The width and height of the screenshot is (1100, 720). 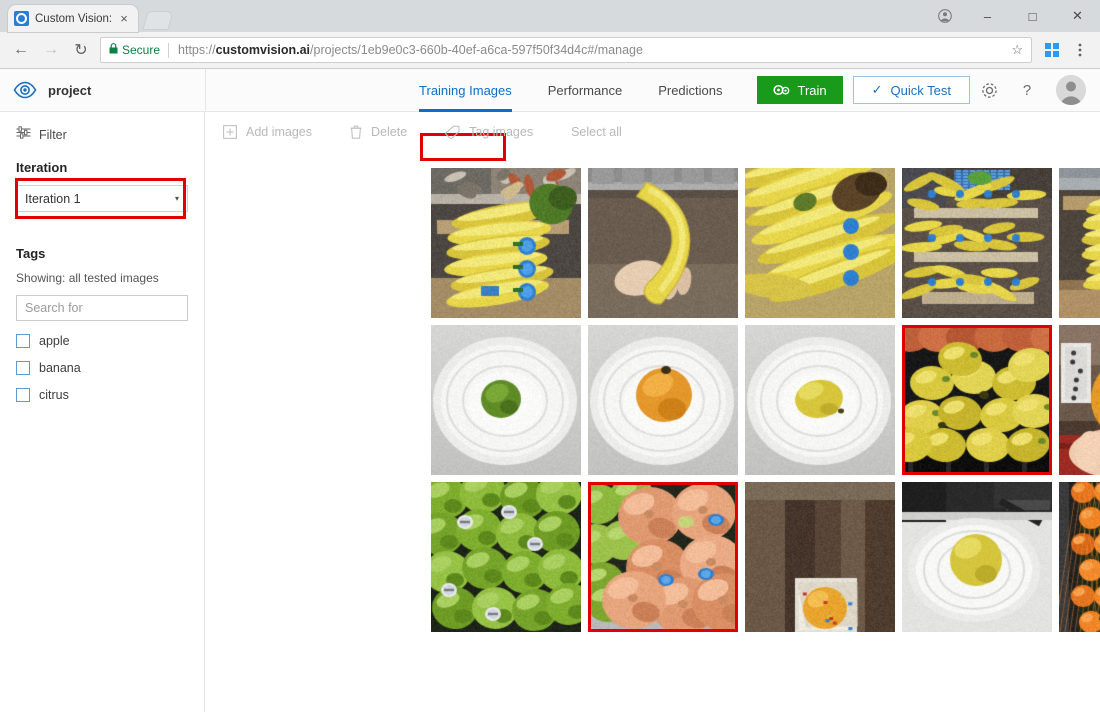 What do you see at coordinates (781, 90) in the screenshot?
I see `gears-icon` at bounding box center [781, 90].